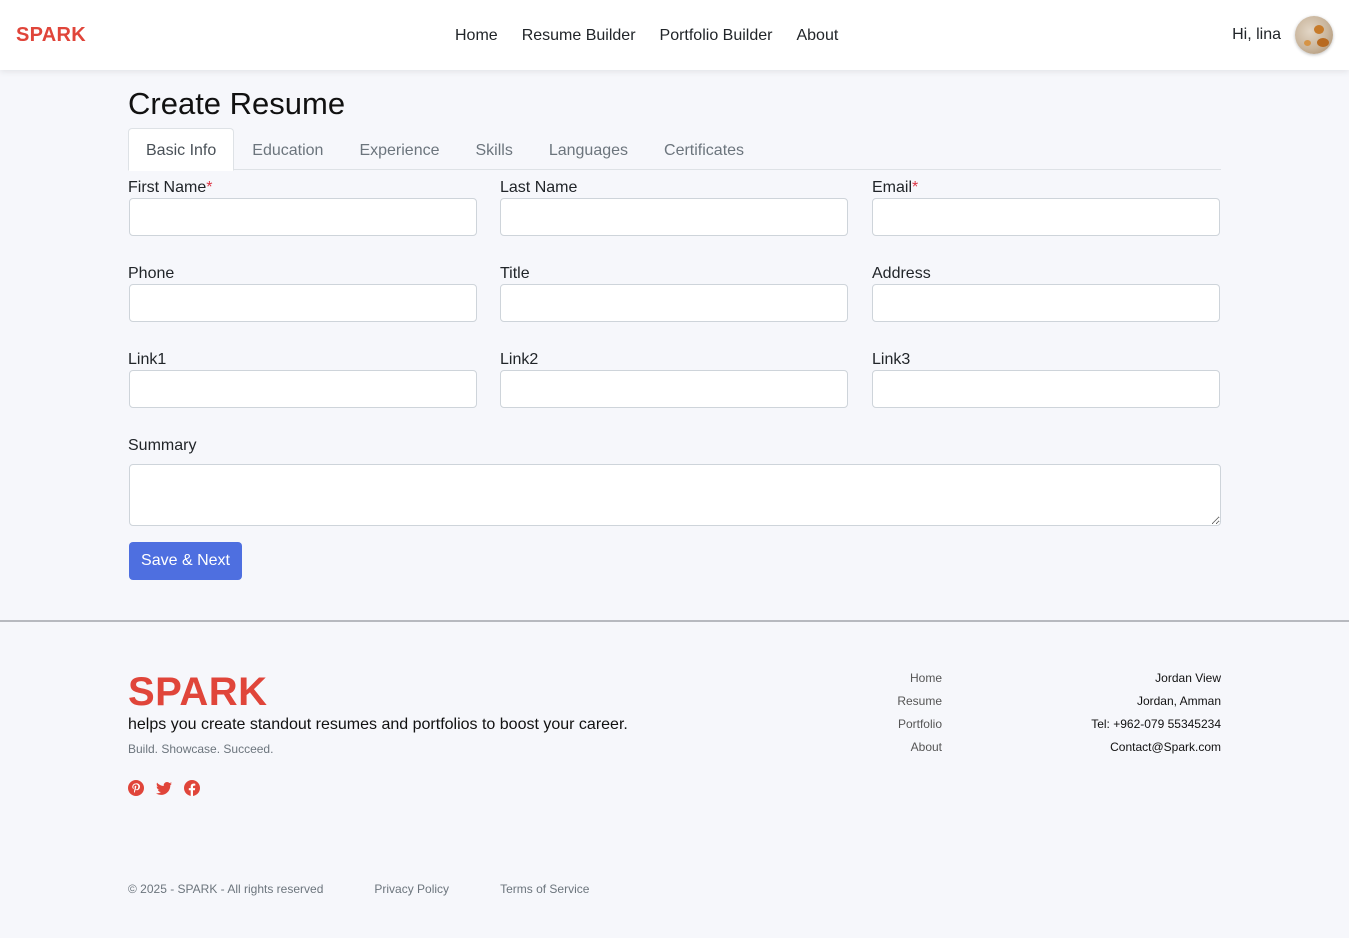 The height and width of the screenshot is (938, 1349). I want to click on title-label: Title, so click(515, 273).